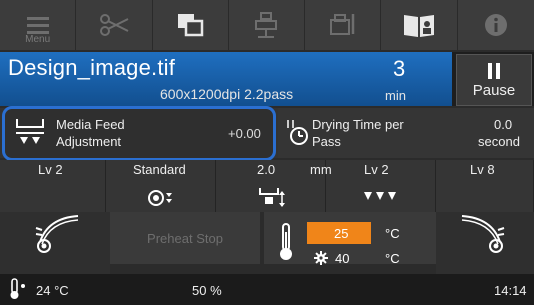  Describe the element at coordinates (406, 133) in the screenshot. I see `drying-time-panel` at that location.